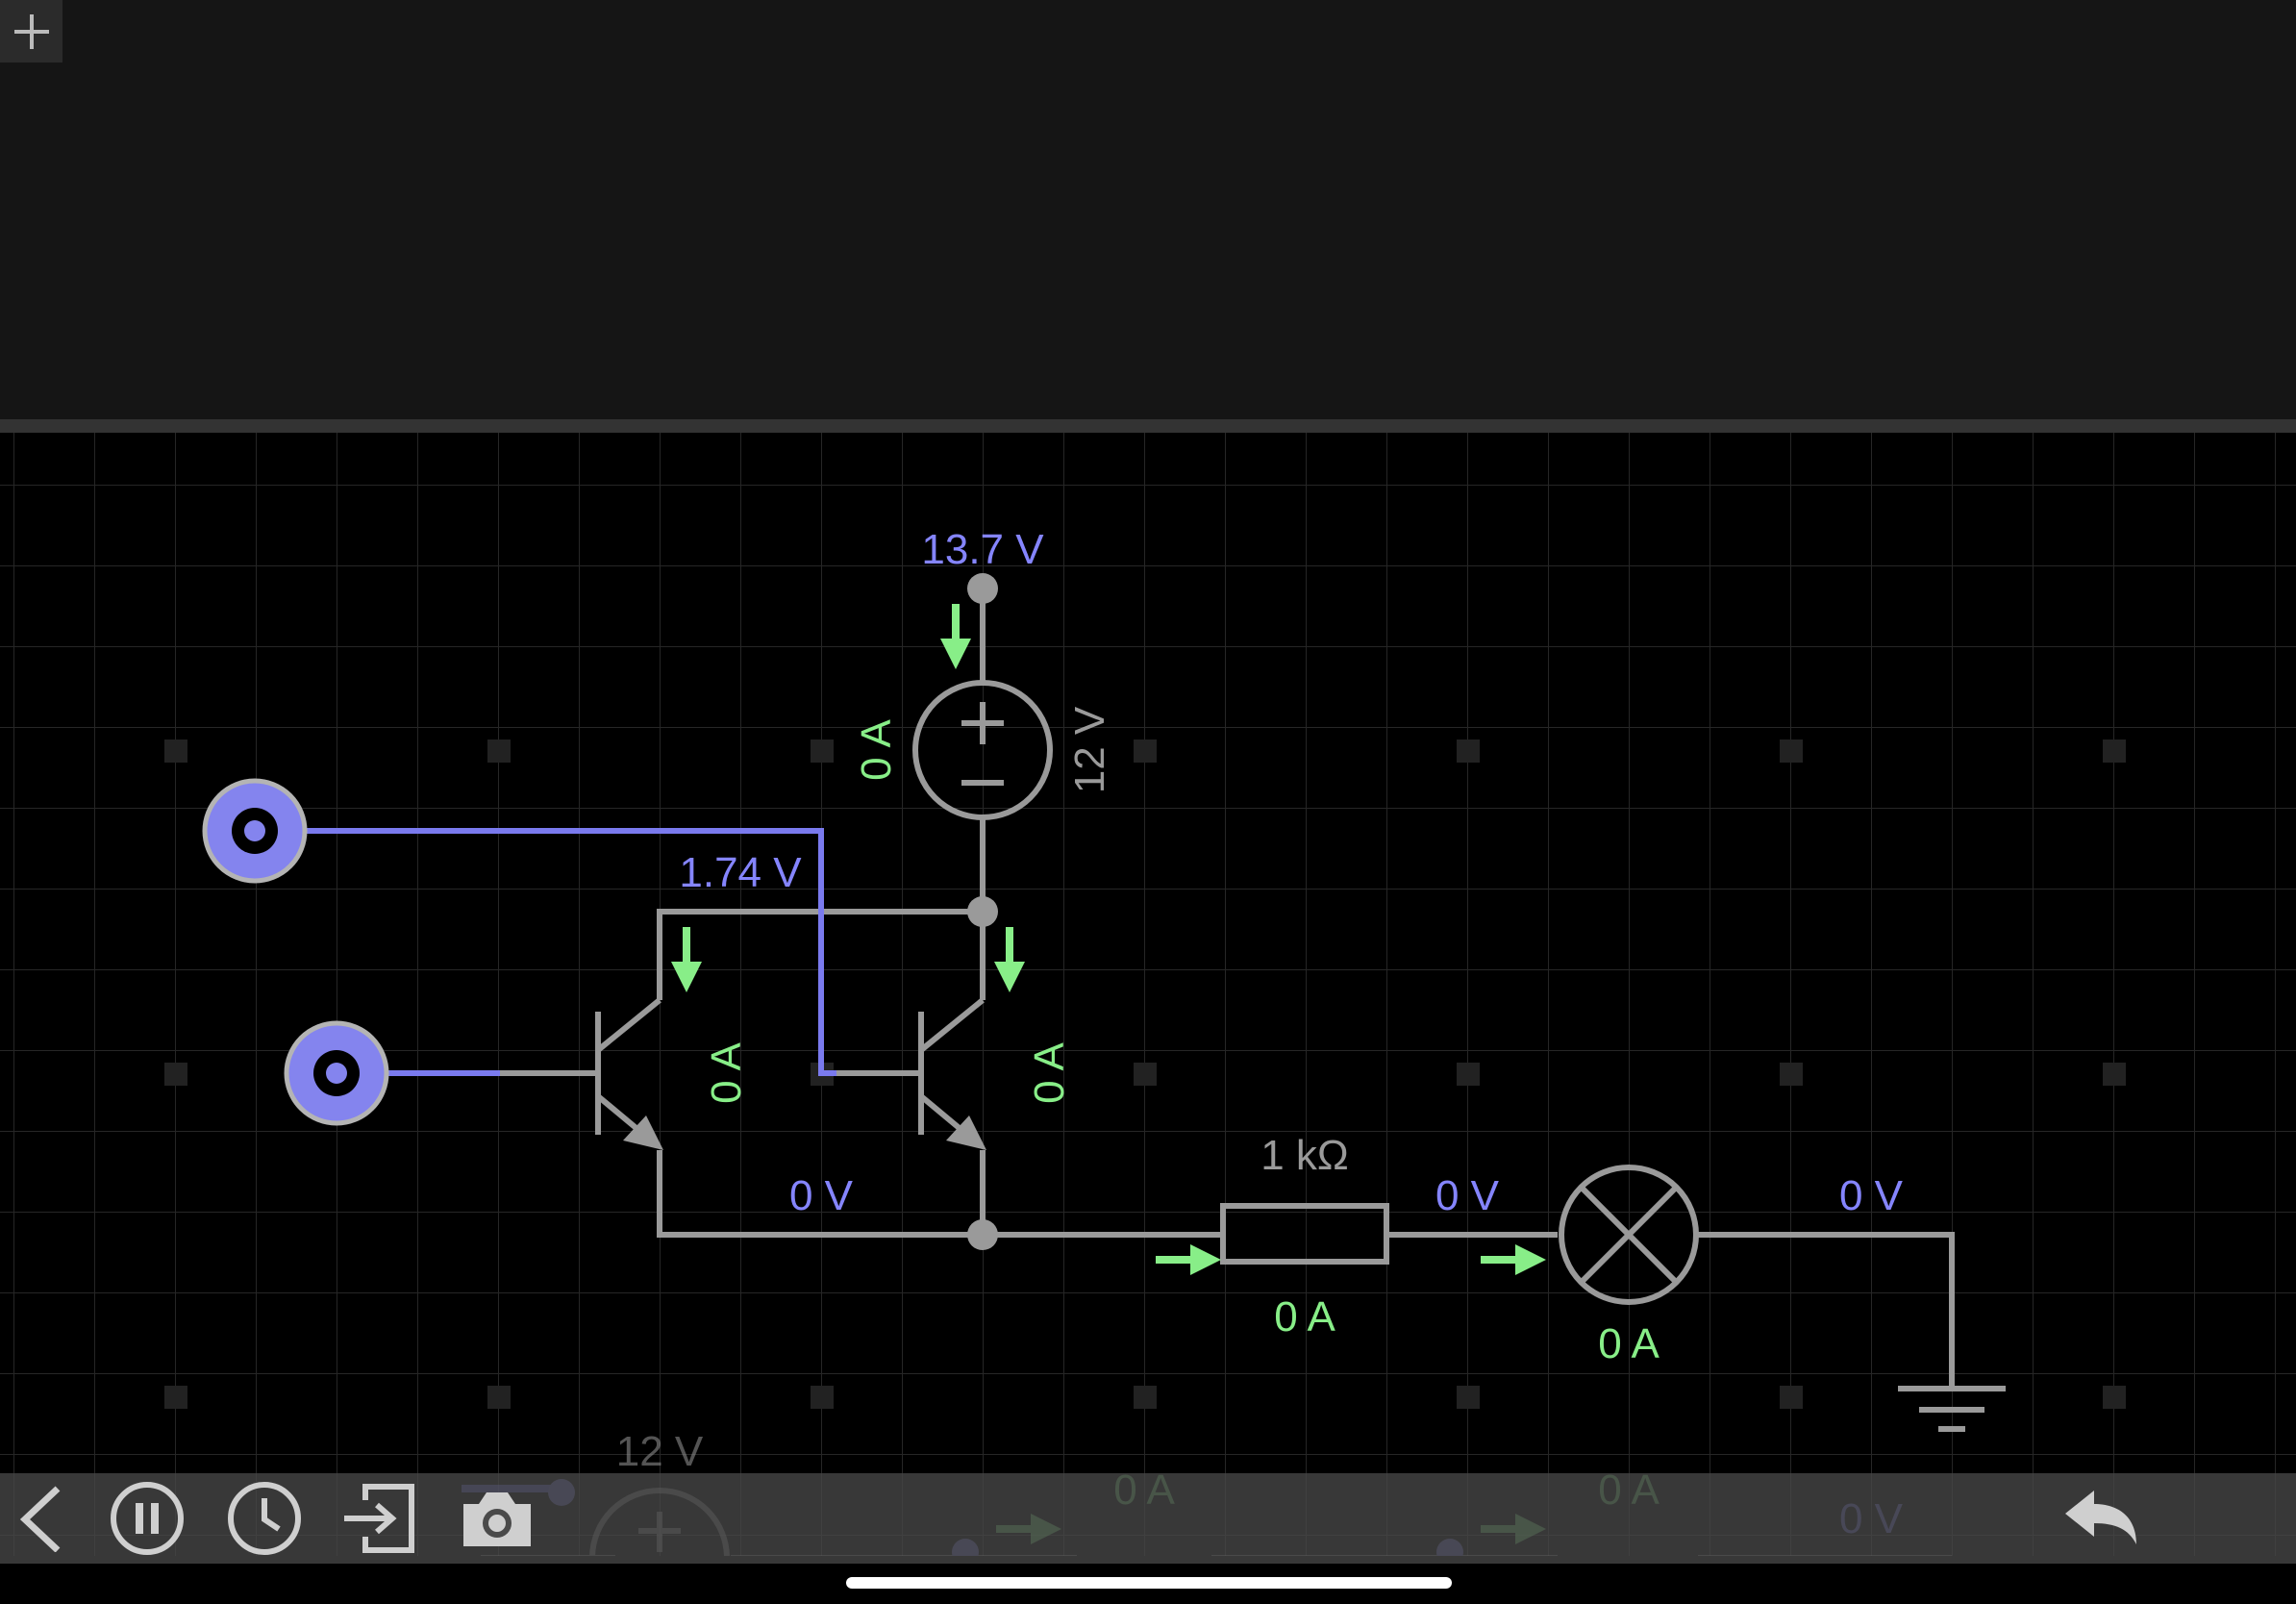 This screenshot has width=2296, height=1604. Describe the element at coordinates (255, 831) in the screenshot. I see `probe-top` at that location.